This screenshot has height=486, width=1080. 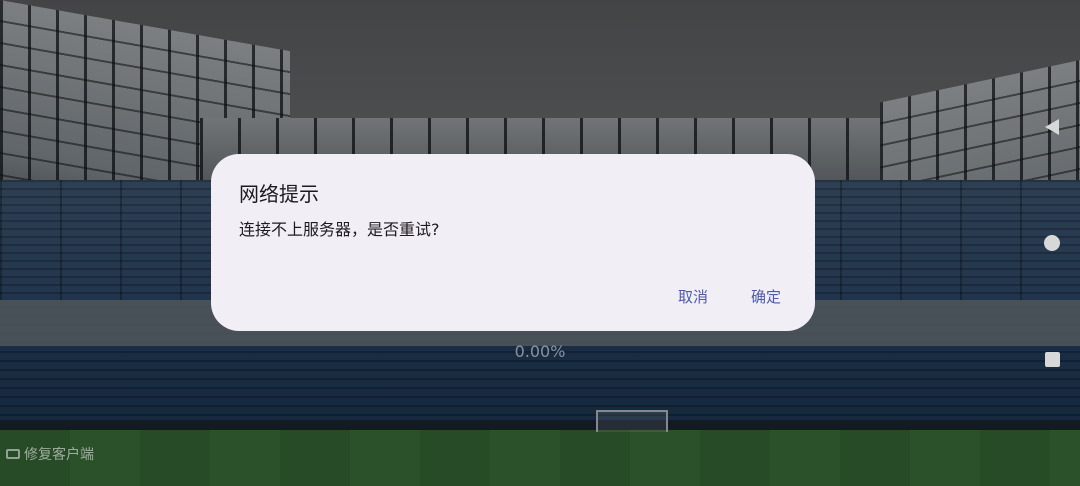 I want to click on confirm-button: 确定, so click(x=766, y=296).